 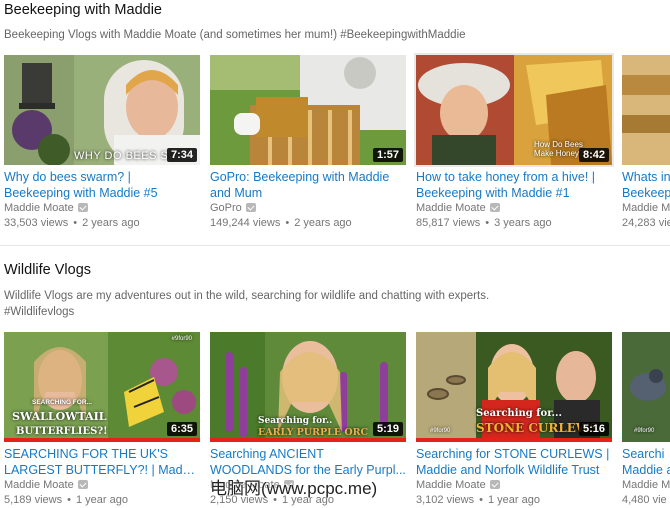 What do you see at coordinates (308, 387) in the screenshot?
I see `video-thumbnail: Searching for.. EARLY PURPLE ORC 5:19` at bounding box center [308, 387].